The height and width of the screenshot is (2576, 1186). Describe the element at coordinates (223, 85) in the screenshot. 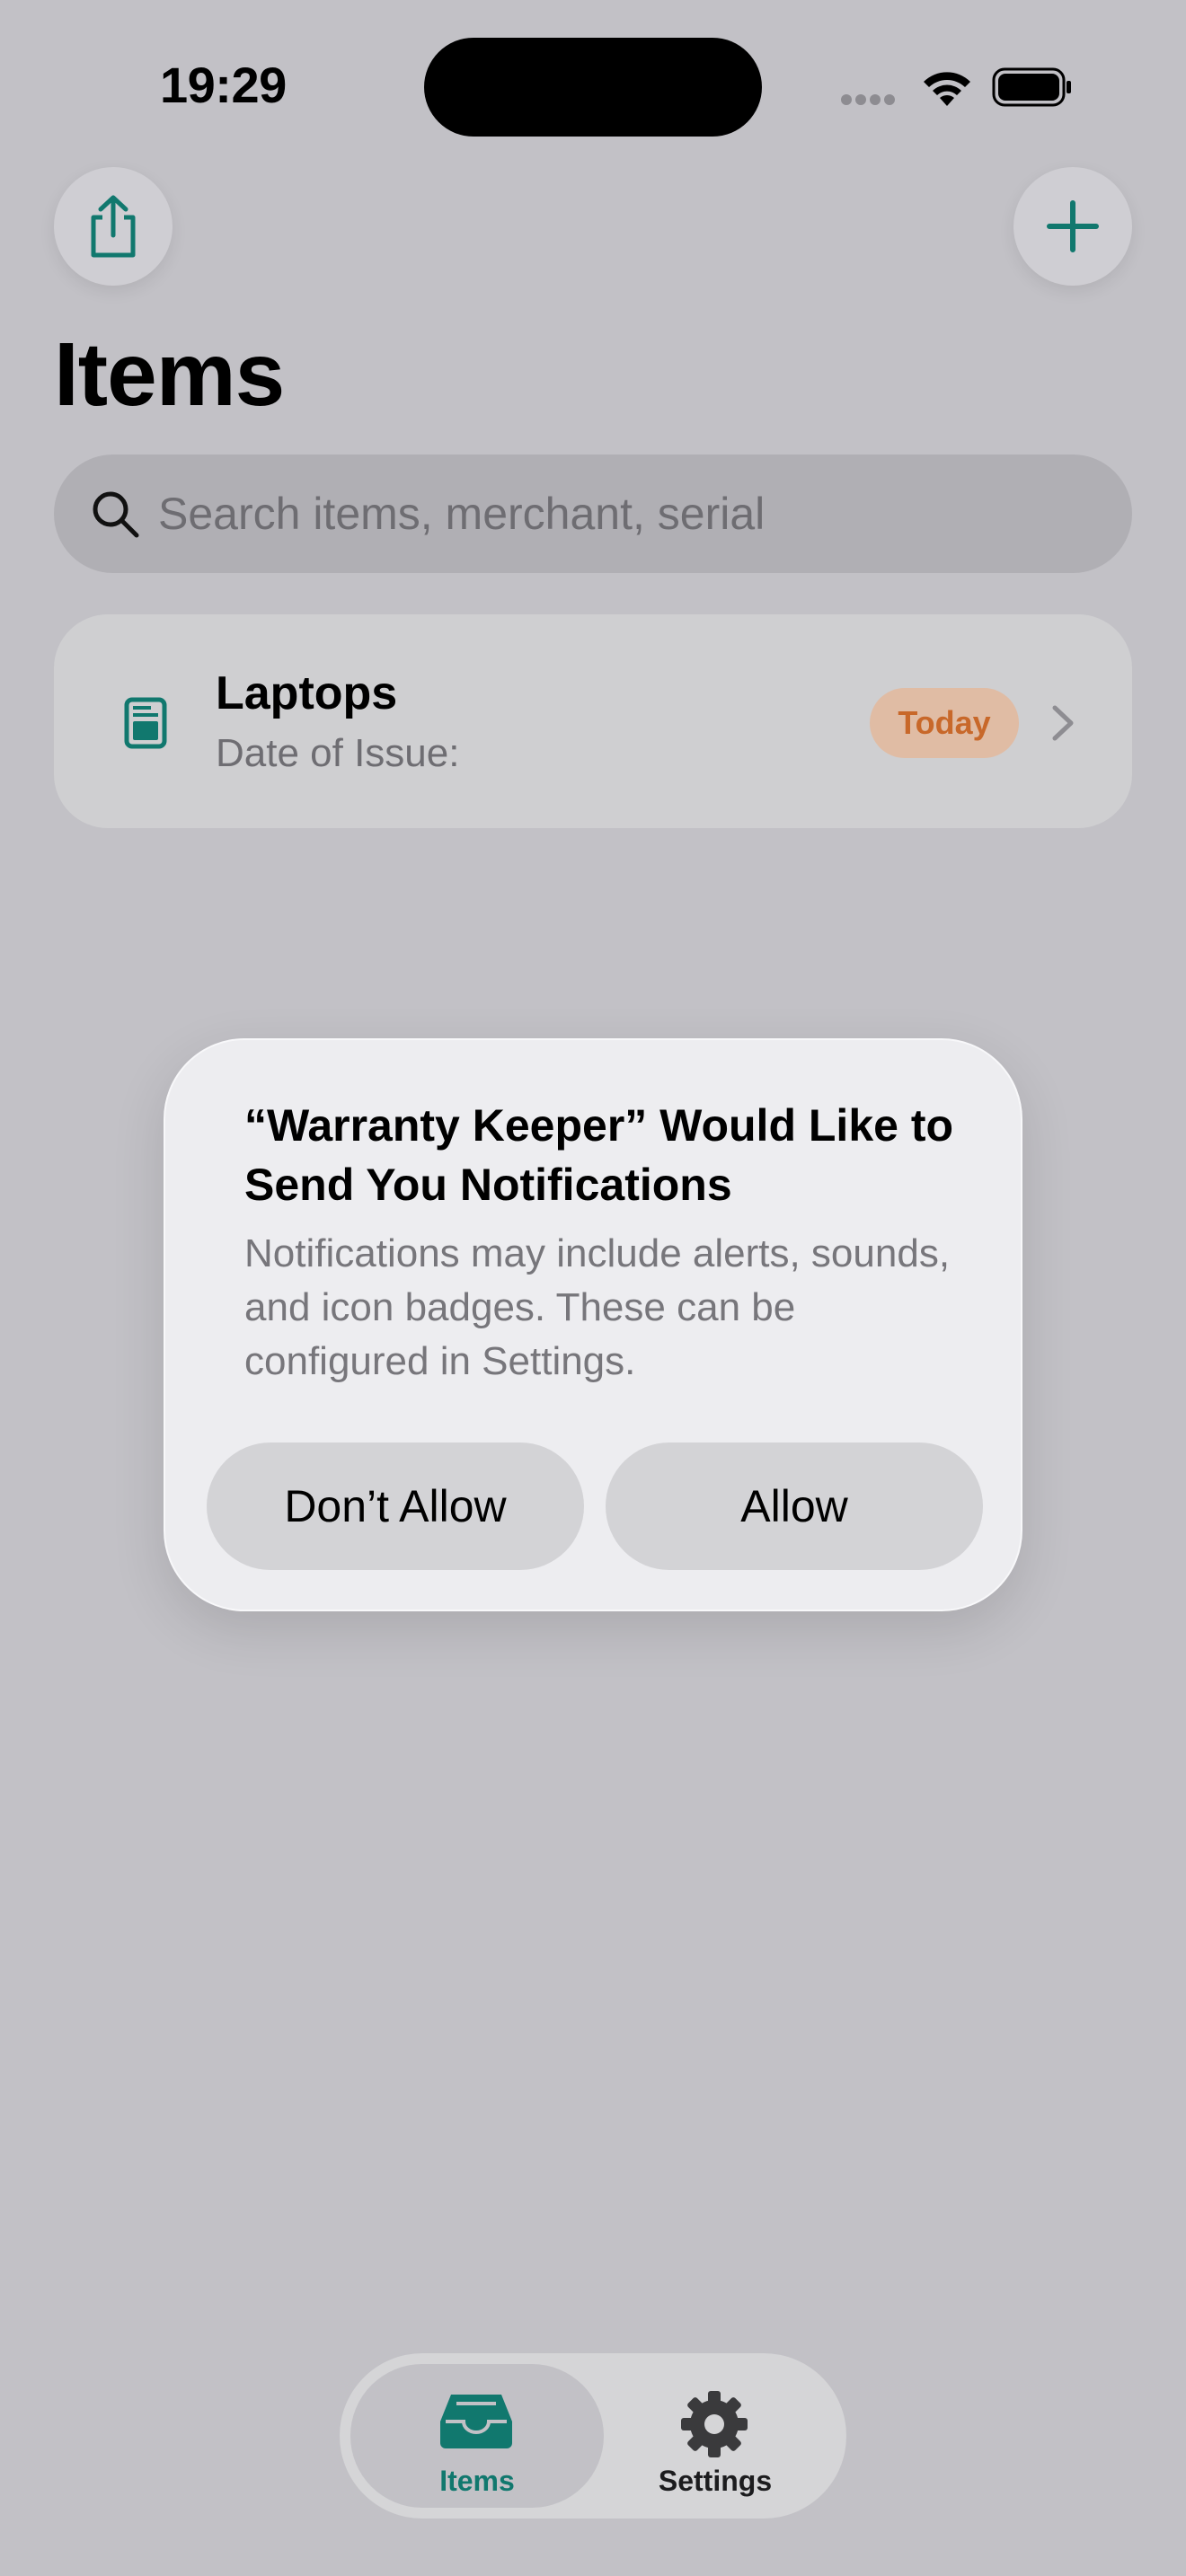

I see `status-time: 19:29` at that location.